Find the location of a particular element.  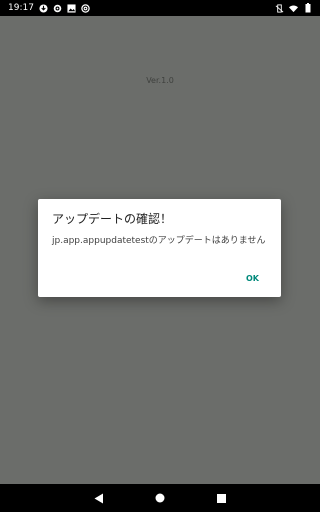

ok-button: OK is located at coordinates (252, 278).